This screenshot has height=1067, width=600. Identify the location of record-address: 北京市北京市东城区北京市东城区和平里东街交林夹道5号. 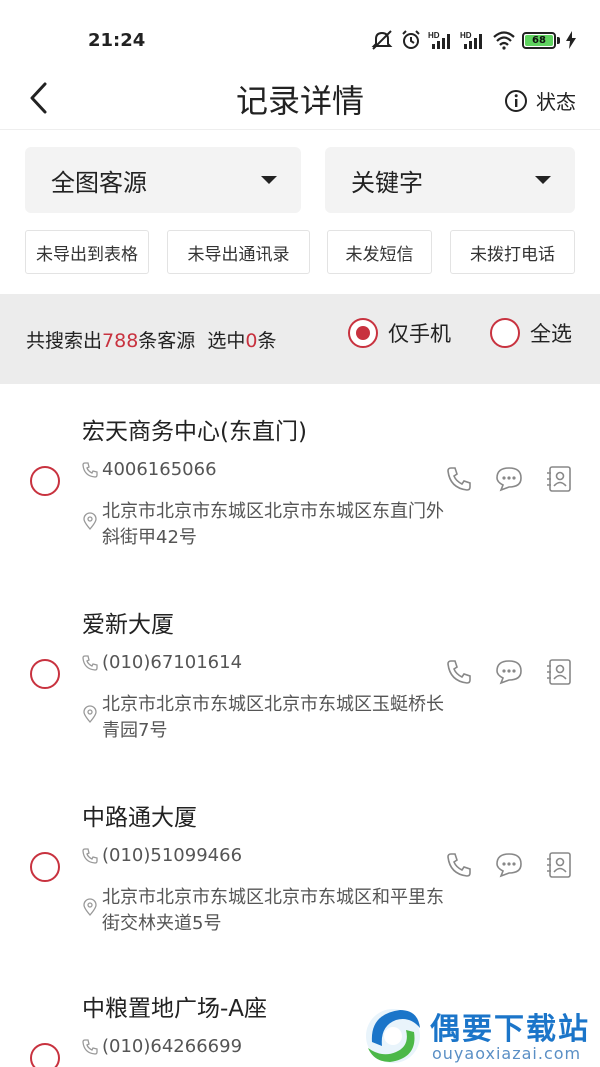
(273, 910).